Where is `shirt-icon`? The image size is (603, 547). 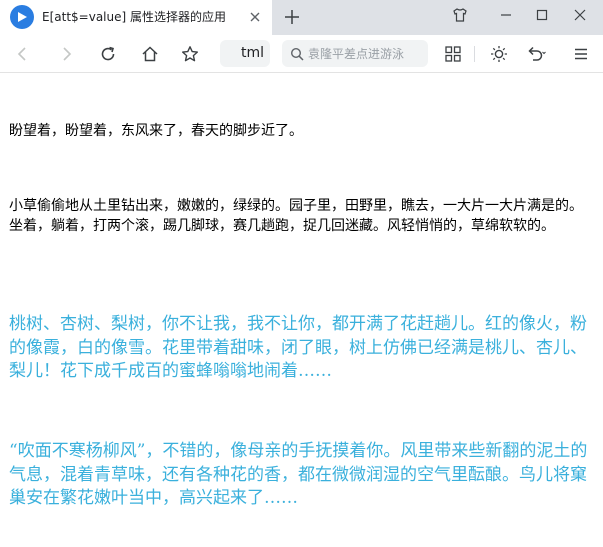
shirt-icon is located at coordinates (460, 15).